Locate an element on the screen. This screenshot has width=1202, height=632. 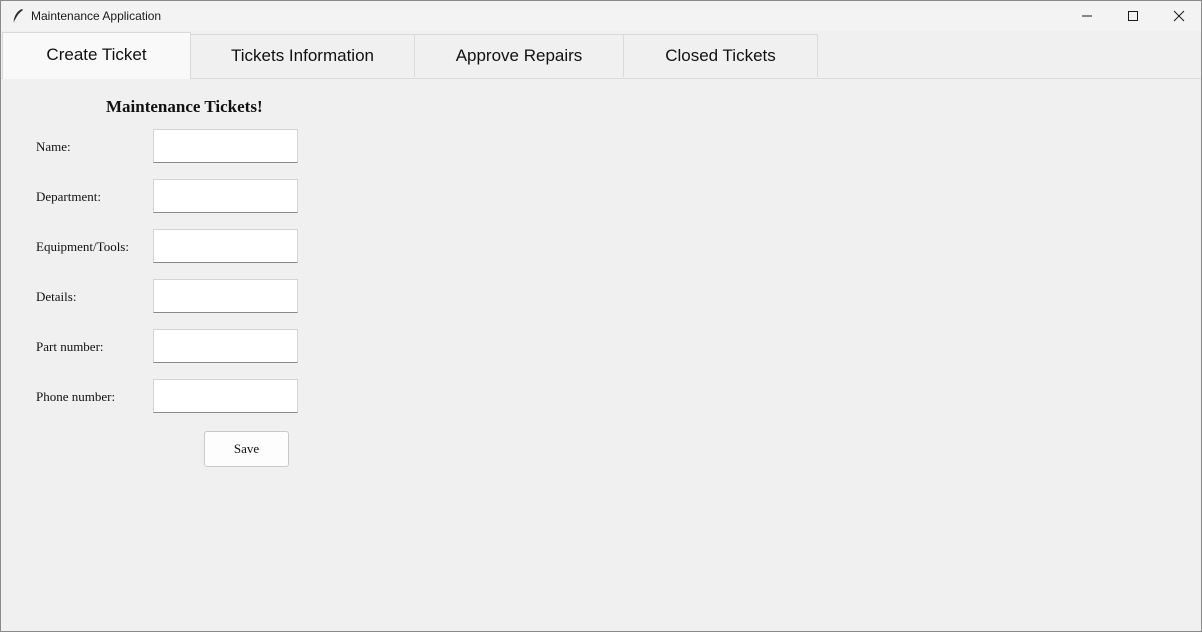
tab-closed-tickets: Closed Tickets is located at coordinates (720, 55).